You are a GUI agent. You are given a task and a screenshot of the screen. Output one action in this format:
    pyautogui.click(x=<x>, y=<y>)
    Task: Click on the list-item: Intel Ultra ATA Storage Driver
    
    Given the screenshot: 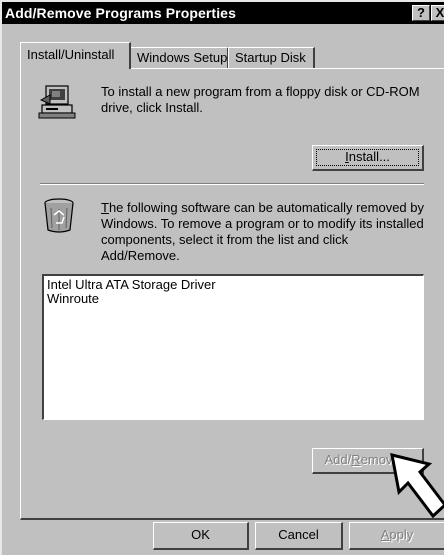 What is the action you would take?
    pyautogui.click(x=233, y=285)
    